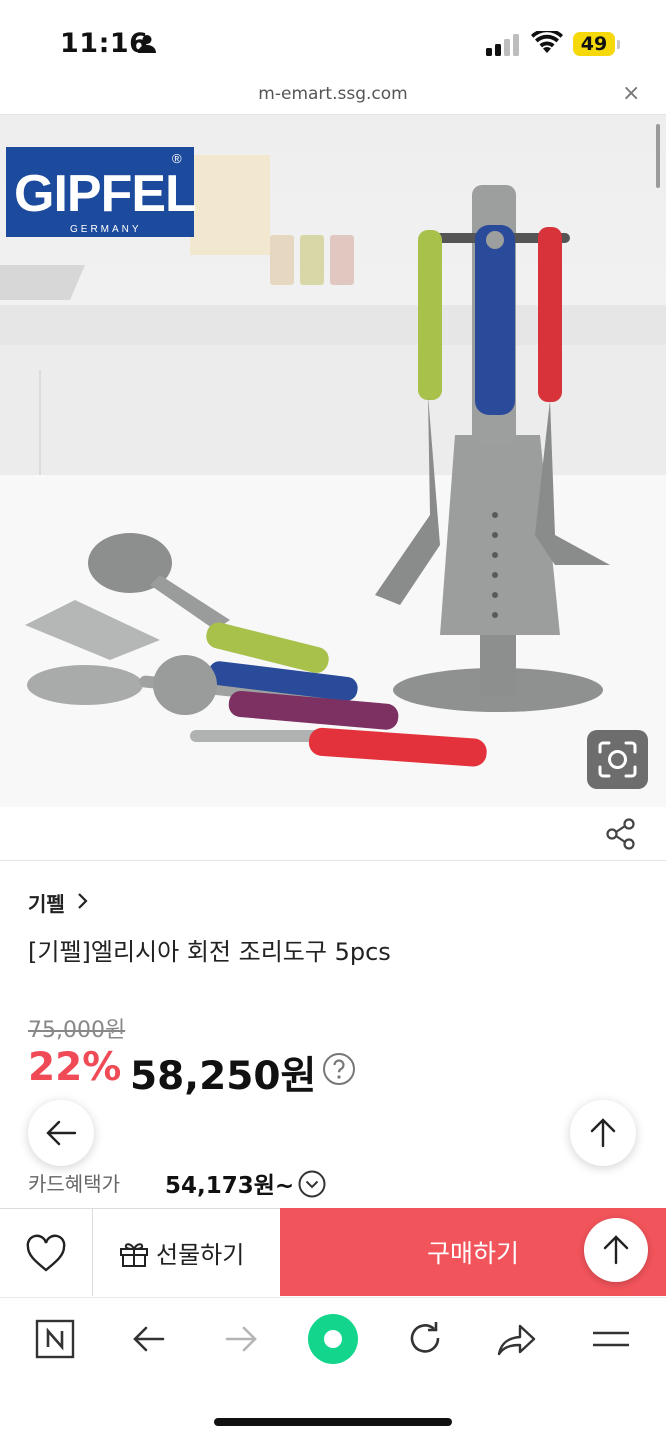 The width and height of the screenshot is (666, 1441). What do you see at coordinates (149, 1339) in the screenshot?
I see `back-arrow-icon` at bounding box center [149, 1339].